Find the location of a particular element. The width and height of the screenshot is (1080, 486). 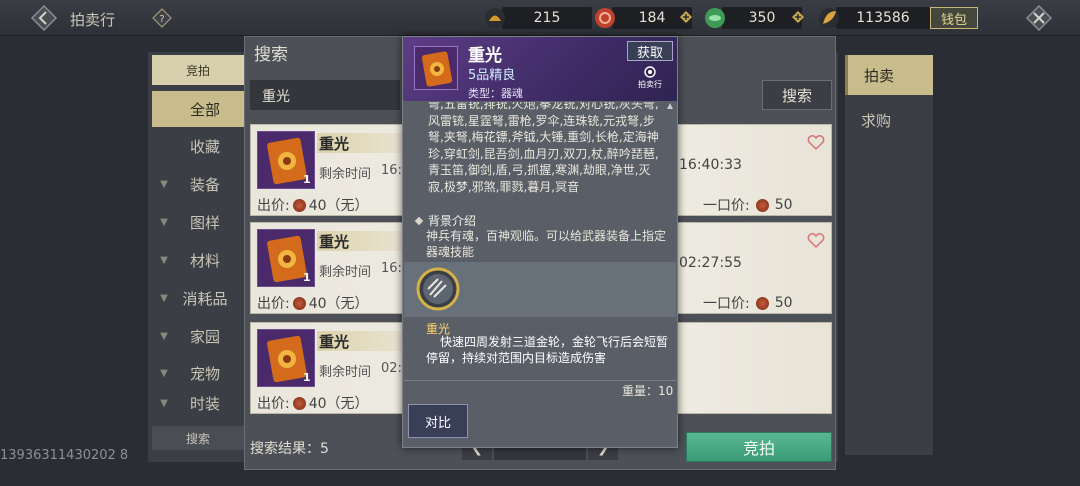

player-id: 13936311430202 8 is located at coordinates (64, 455).